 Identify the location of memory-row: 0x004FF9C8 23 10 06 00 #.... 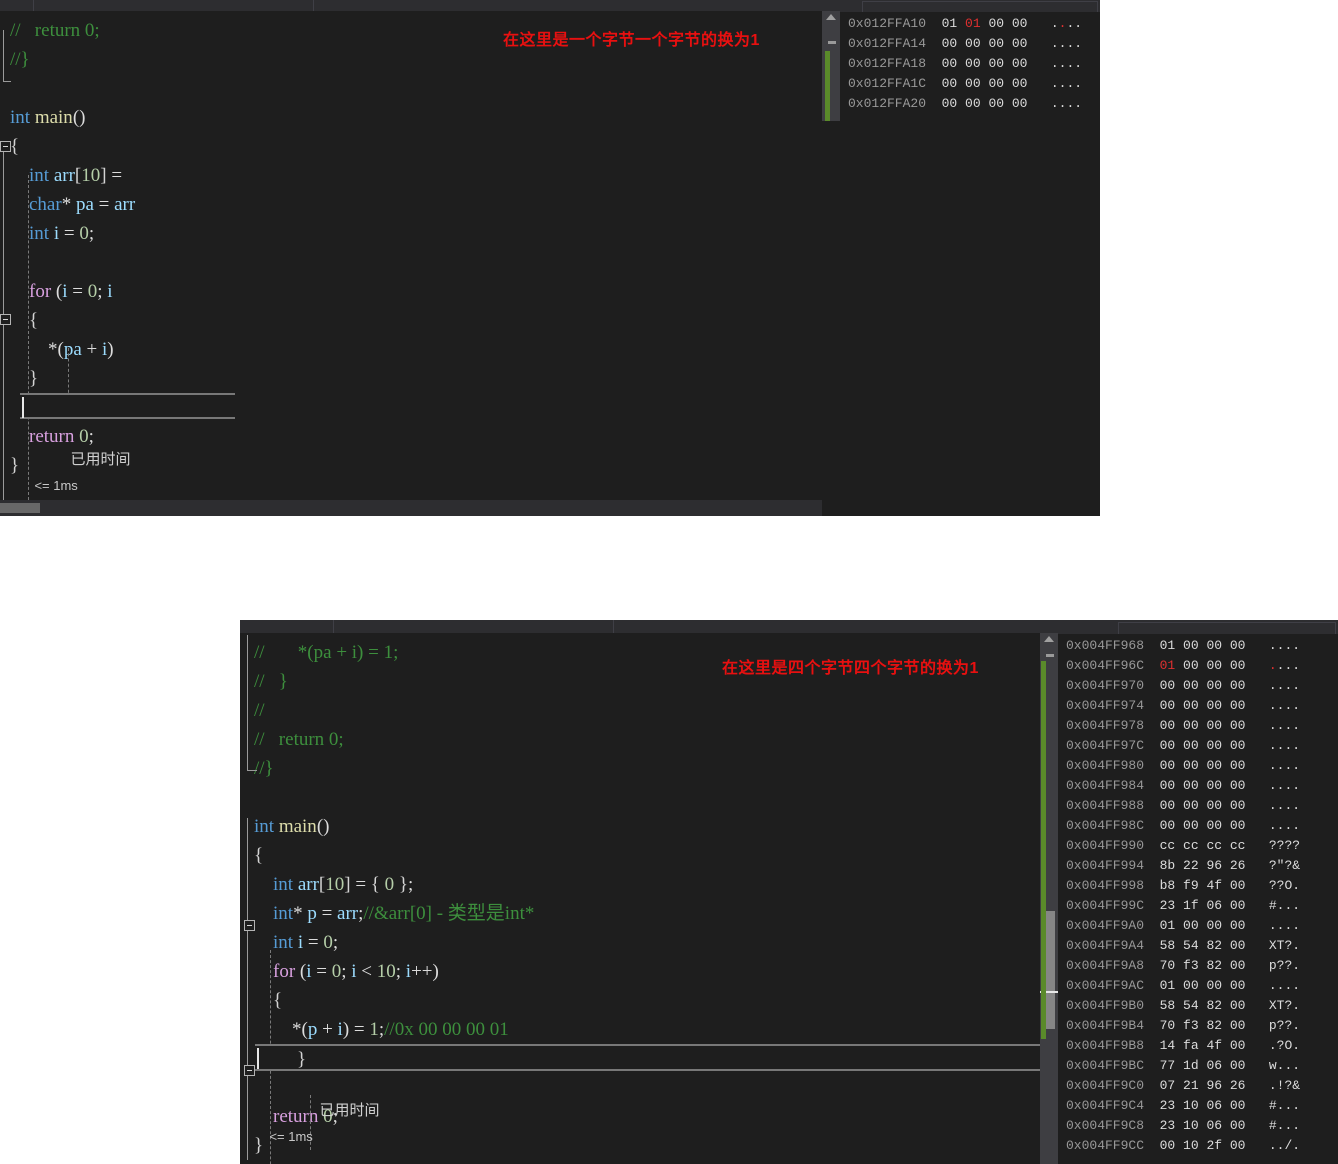
(1202, 1126).